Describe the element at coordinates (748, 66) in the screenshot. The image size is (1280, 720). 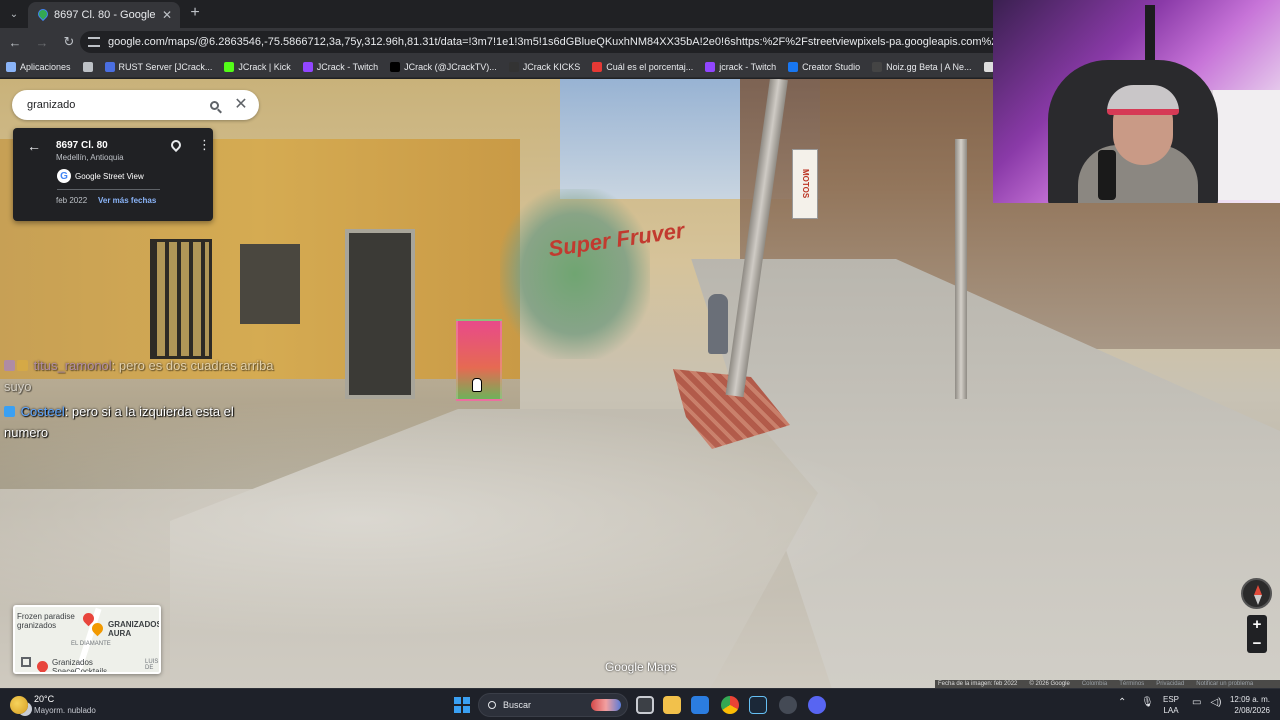
I see `bookmark-label: jcrack - Twitch` at that location.